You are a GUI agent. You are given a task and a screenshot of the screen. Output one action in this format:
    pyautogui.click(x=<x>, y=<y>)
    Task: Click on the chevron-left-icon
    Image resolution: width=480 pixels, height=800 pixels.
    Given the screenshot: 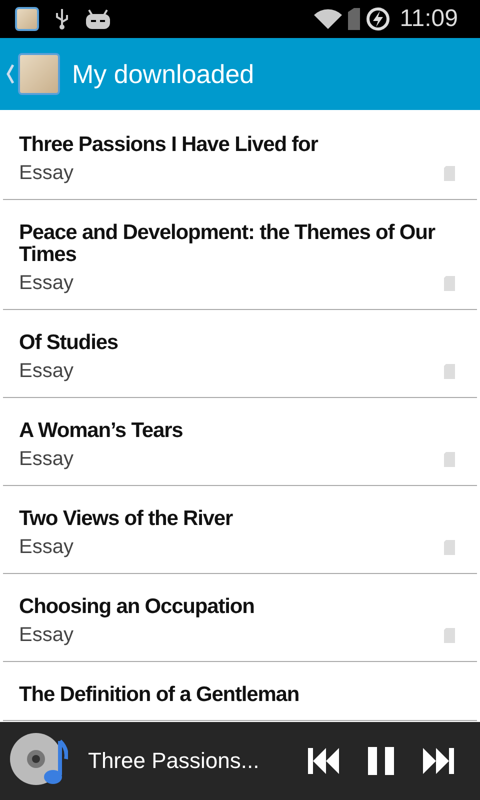 What is the action you would take?
    pyautogui.click(x=10, y=74)
    